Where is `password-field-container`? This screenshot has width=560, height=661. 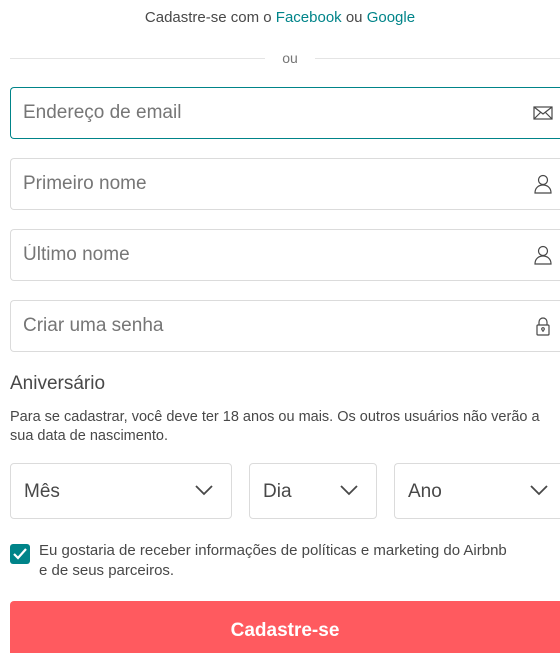
password-field-container is located at coordinates (285, 326).